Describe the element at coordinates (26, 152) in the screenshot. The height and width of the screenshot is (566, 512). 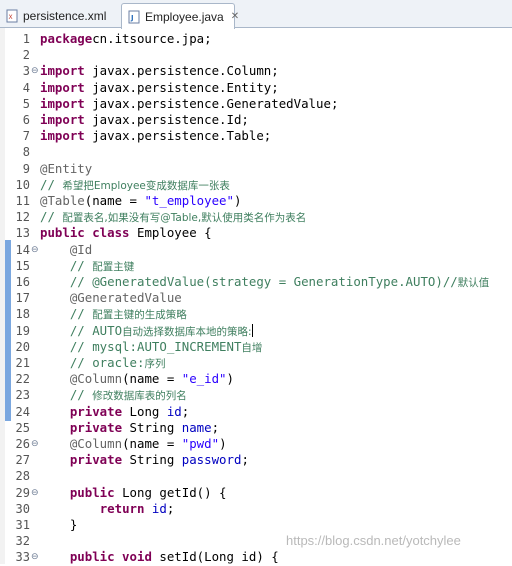
I see `line-number: 8` at that location.